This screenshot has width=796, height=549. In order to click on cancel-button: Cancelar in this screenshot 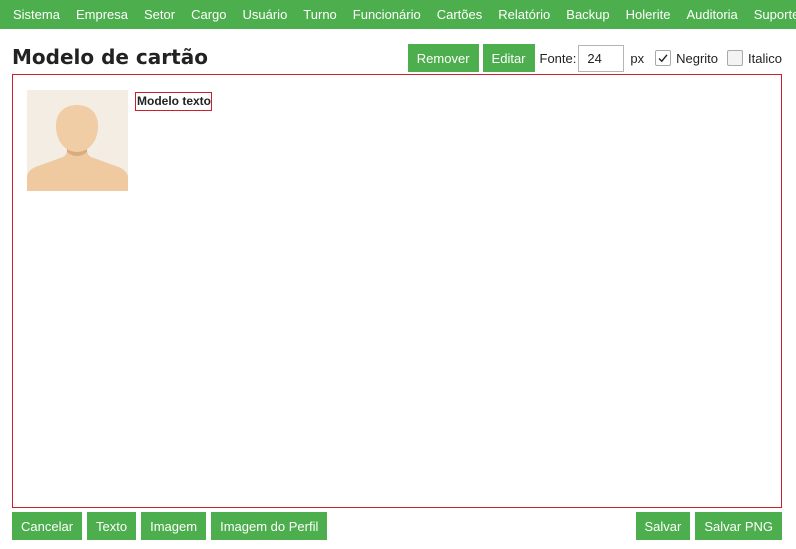, I will do `click(47, 526)`.